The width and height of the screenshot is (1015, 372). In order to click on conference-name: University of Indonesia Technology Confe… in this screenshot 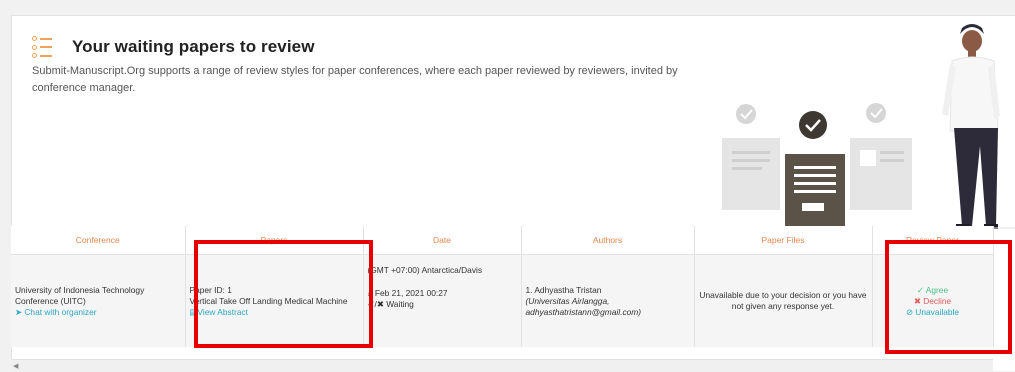, I will do `click(80, 295)`.